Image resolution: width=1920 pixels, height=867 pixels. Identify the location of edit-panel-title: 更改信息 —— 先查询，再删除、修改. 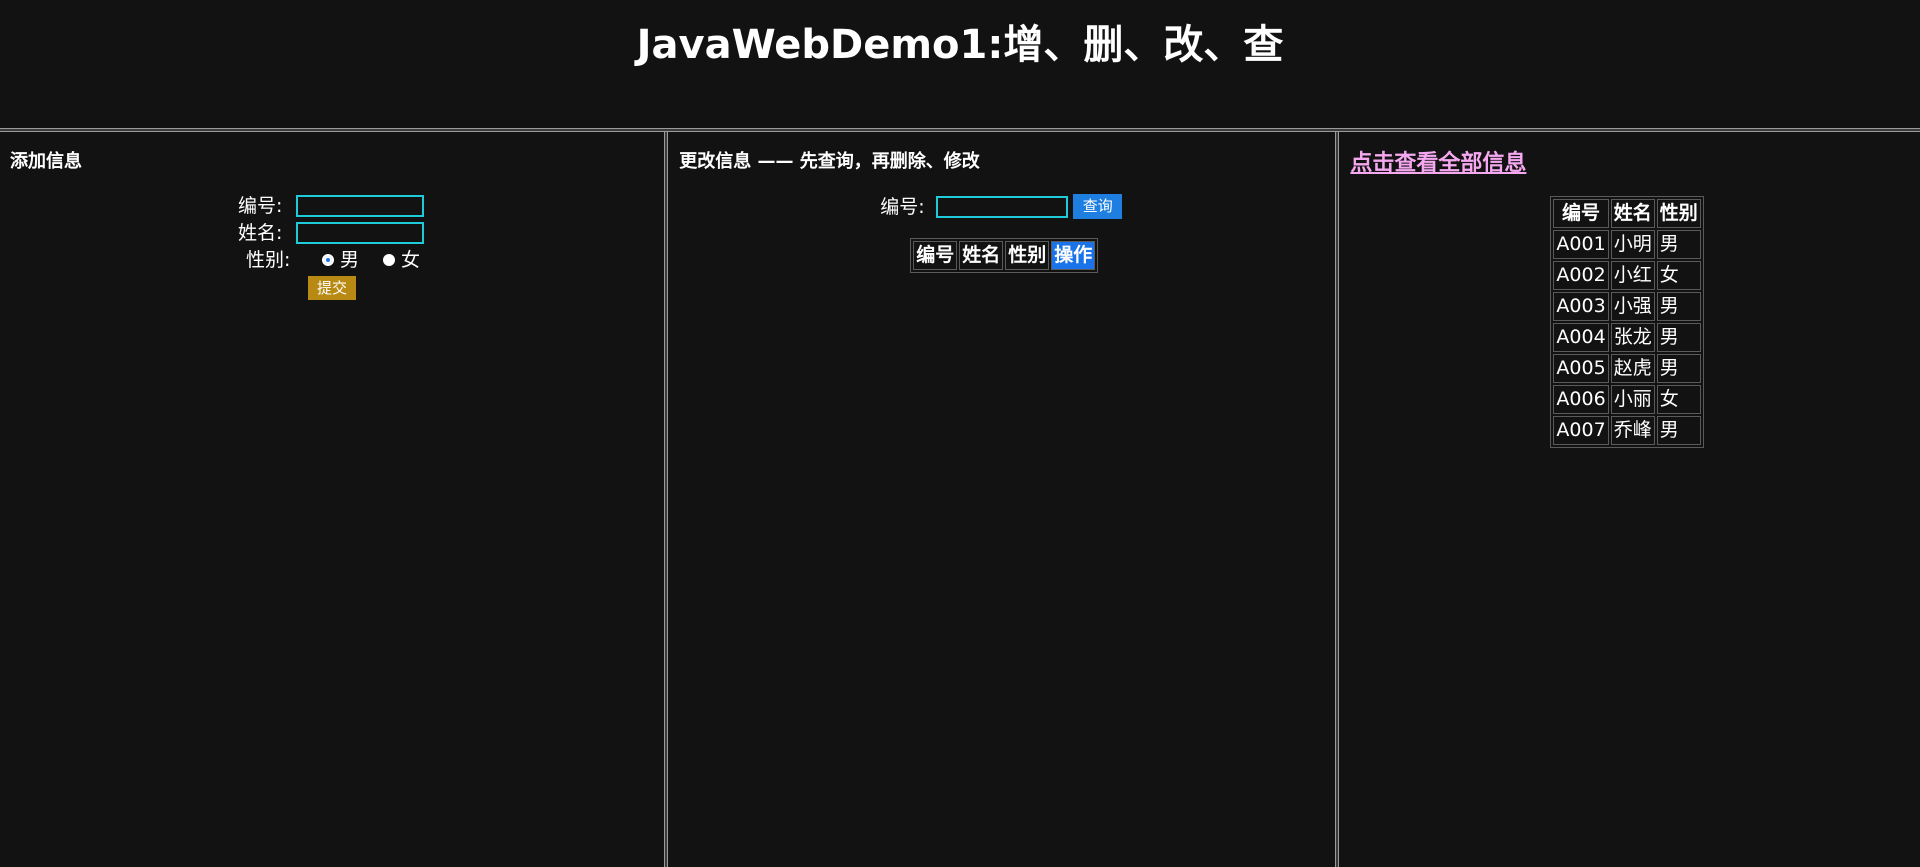
(829, 161).